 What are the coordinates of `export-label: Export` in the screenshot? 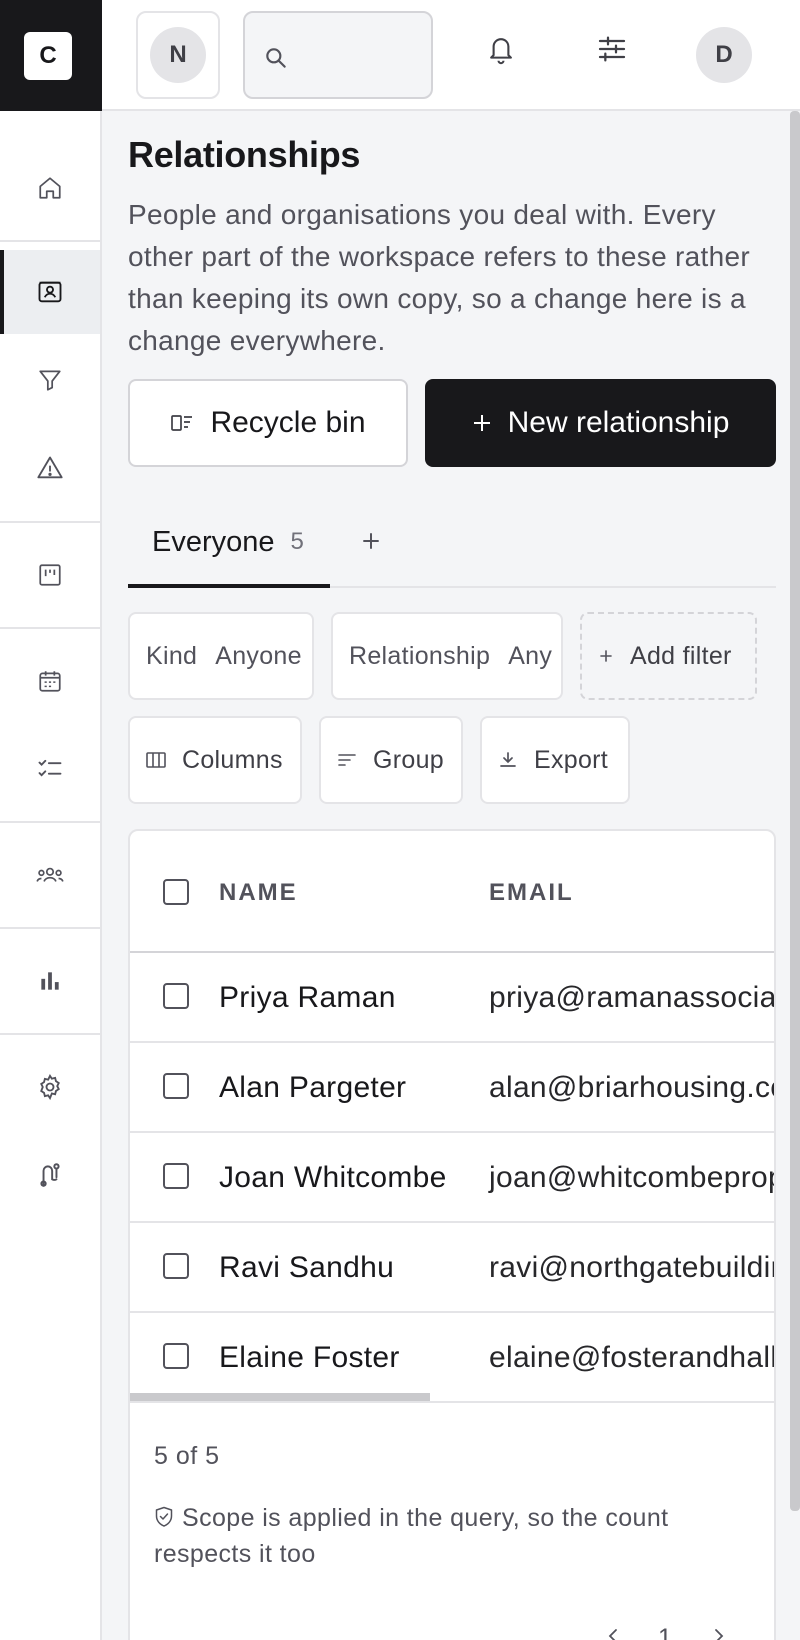 It's located at (571, 759).